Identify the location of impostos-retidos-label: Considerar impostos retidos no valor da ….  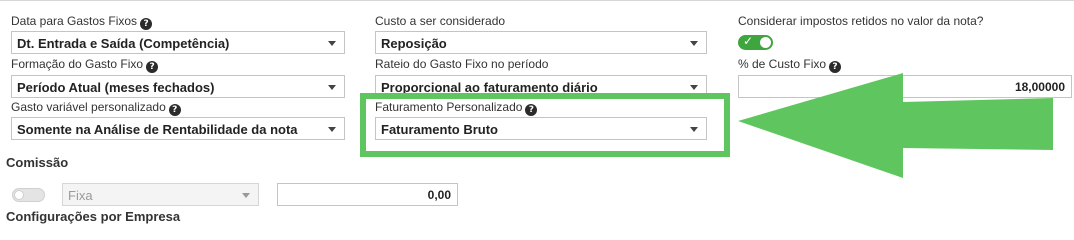
(861, 21).